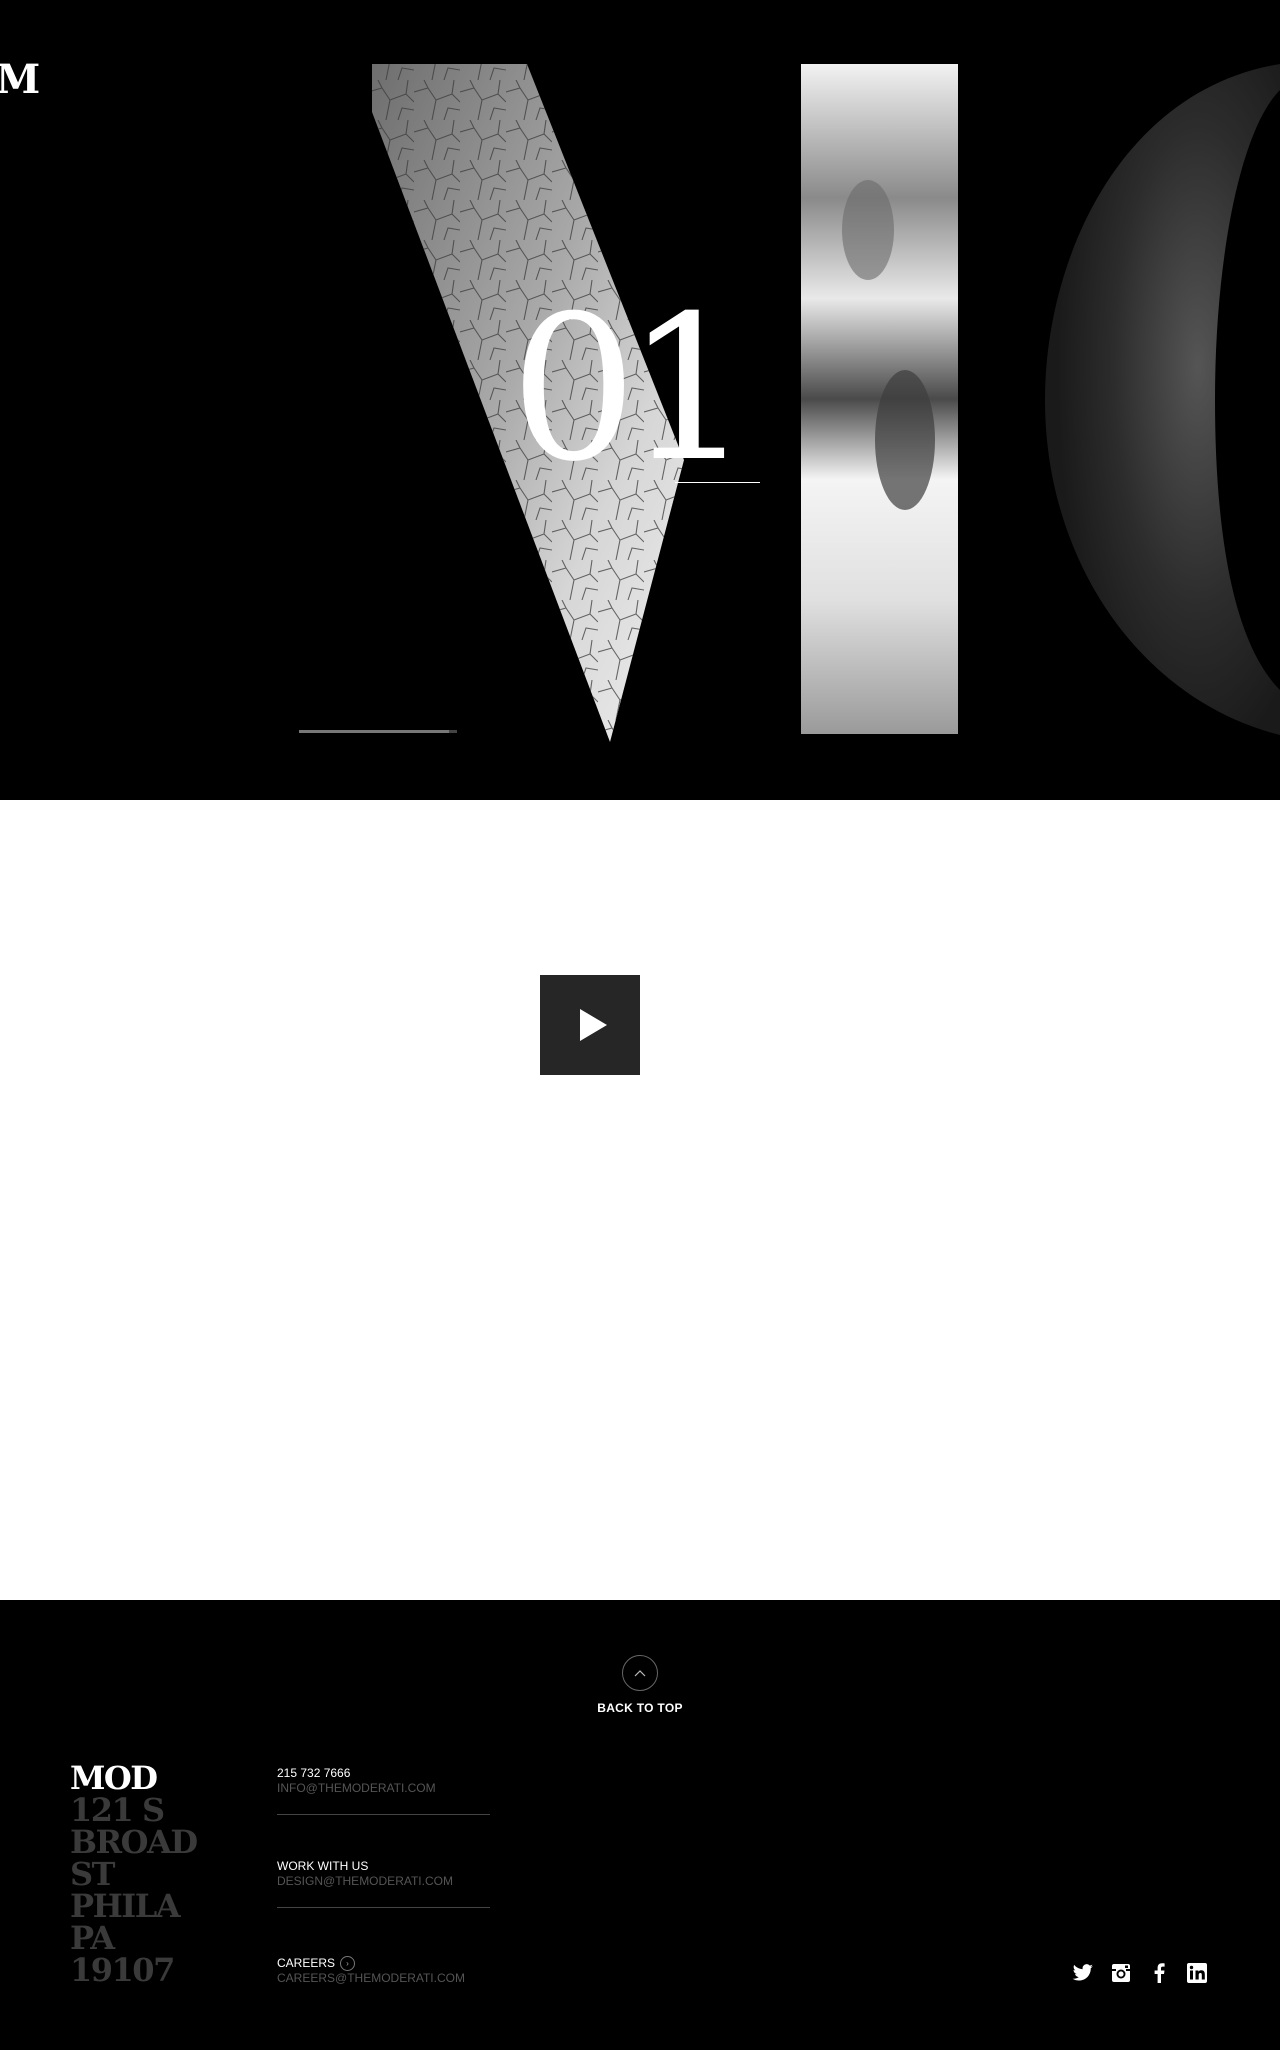 This screenshot has height=2050, width=1280. Describe the element at coordinates (306, 1963) in the screenshot. I see `careers-label: CAREERS` at that location.